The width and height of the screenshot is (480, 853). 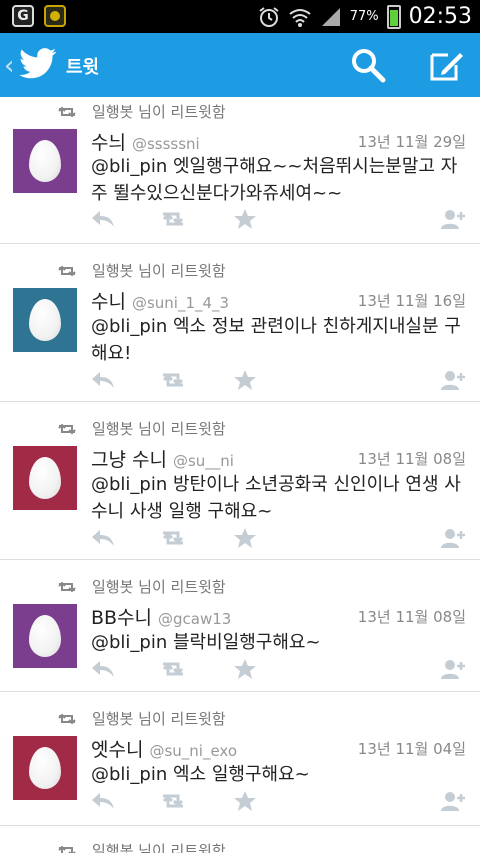 What do you see at coordinates (411, 142) in the screenshot?
I see `tweet-date: 13년 11월 29일` at bounding box center [411, 142].